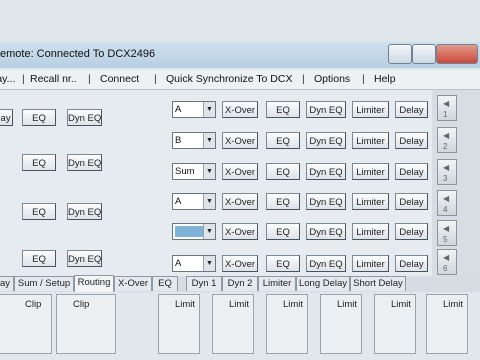  Describe the element at coordinates (39, 162) in the screenshot. I see `input-b-eq-button: EQ` at that location.